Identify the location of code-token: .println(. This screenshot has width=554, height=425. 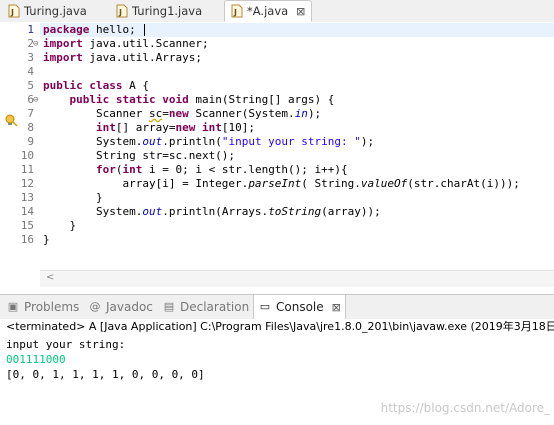
(192, 141).